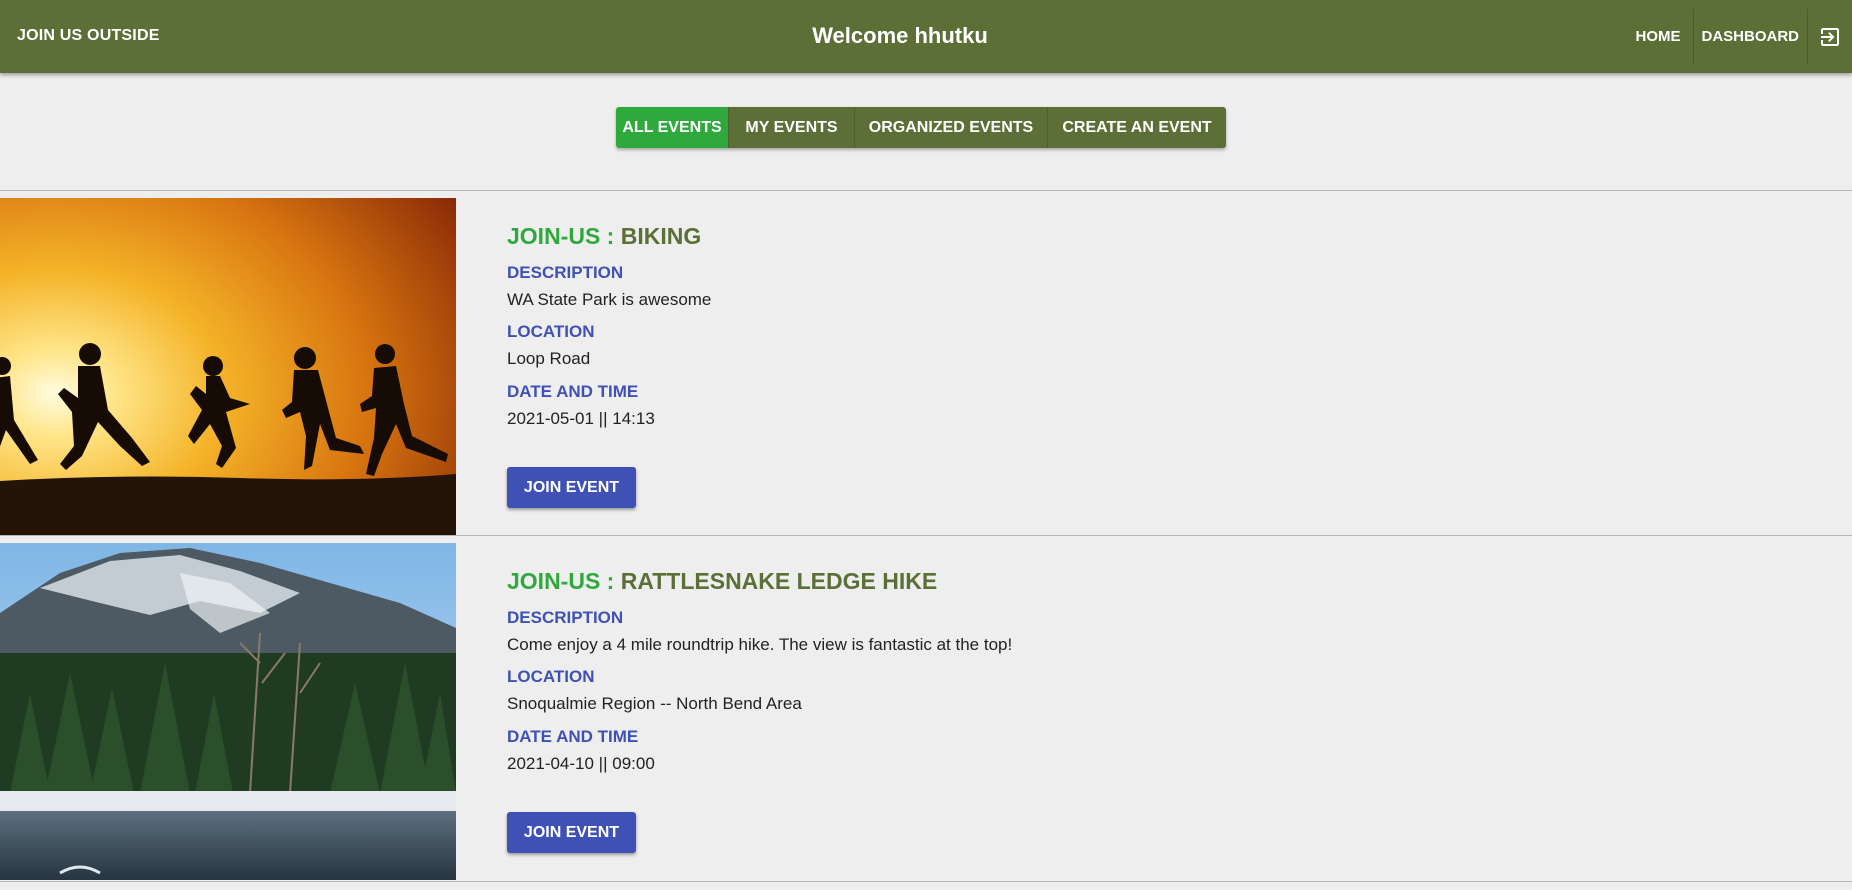 Image resolution: width=1852 pixels, height=890 pixels. I want to click on event-location: Snoqualmie Region -- North Bend Area, so click(654, 703).